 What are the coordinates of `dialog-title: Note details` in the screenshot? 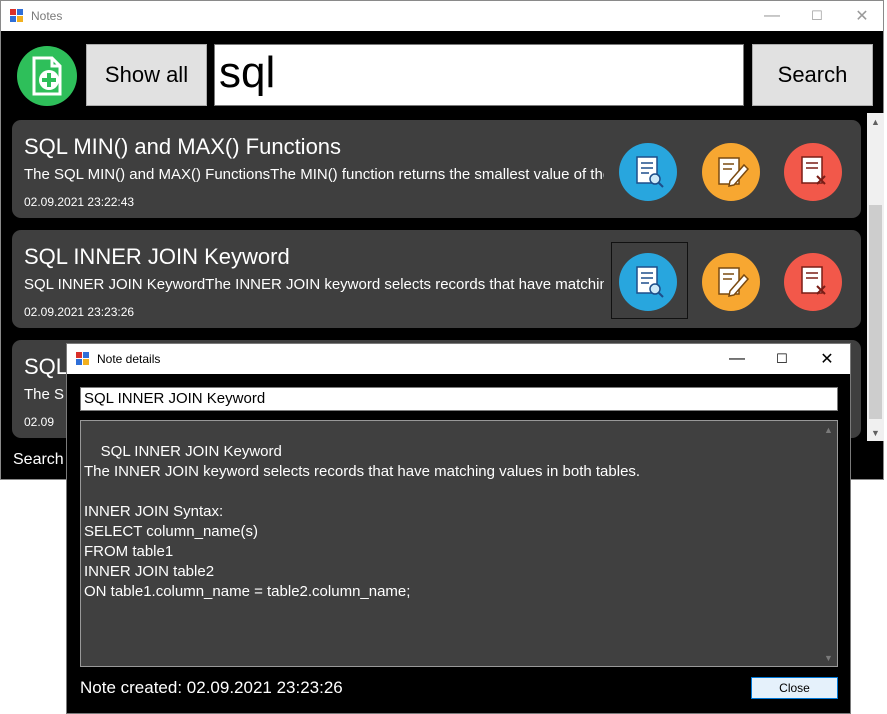 It's located at (129, 359).